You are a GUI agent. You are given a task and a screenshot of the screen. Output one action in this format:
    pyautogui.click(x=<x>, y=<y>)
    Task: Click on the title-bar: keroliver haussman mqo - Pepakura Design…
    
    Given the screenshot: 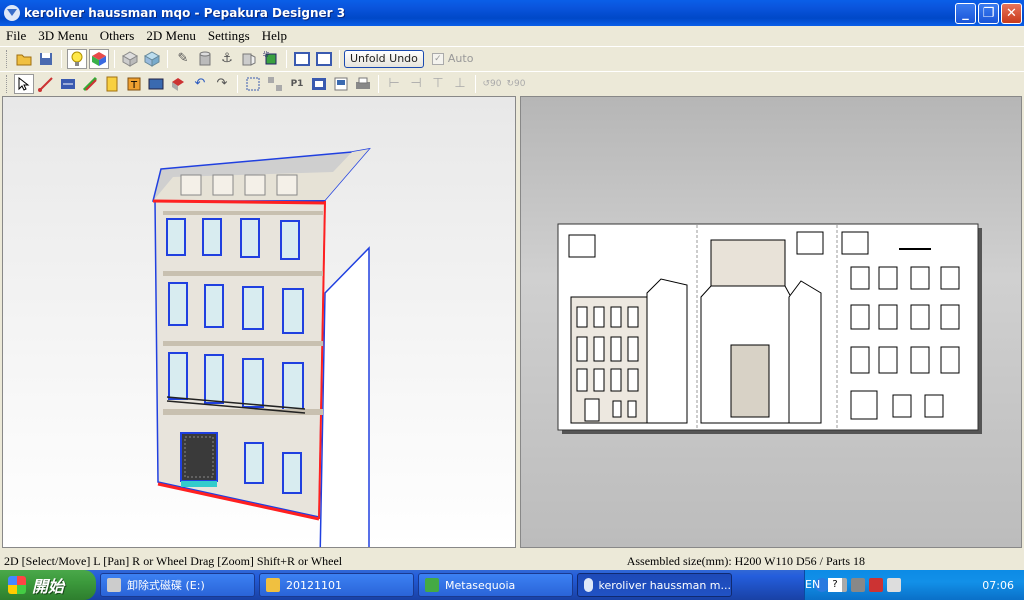 What is the action you would take?
    pyautogui.click(x=512, y=13)
    